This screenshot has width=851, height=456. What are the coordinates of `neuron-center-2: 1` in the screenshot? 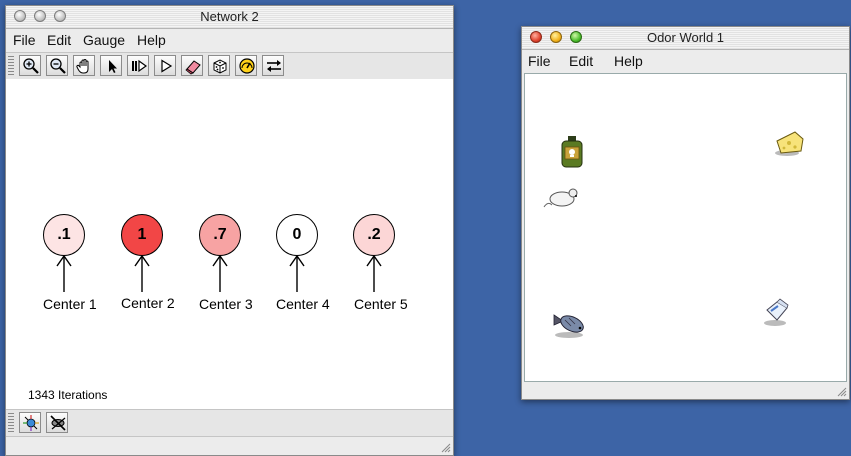 It's located at (142, 235).